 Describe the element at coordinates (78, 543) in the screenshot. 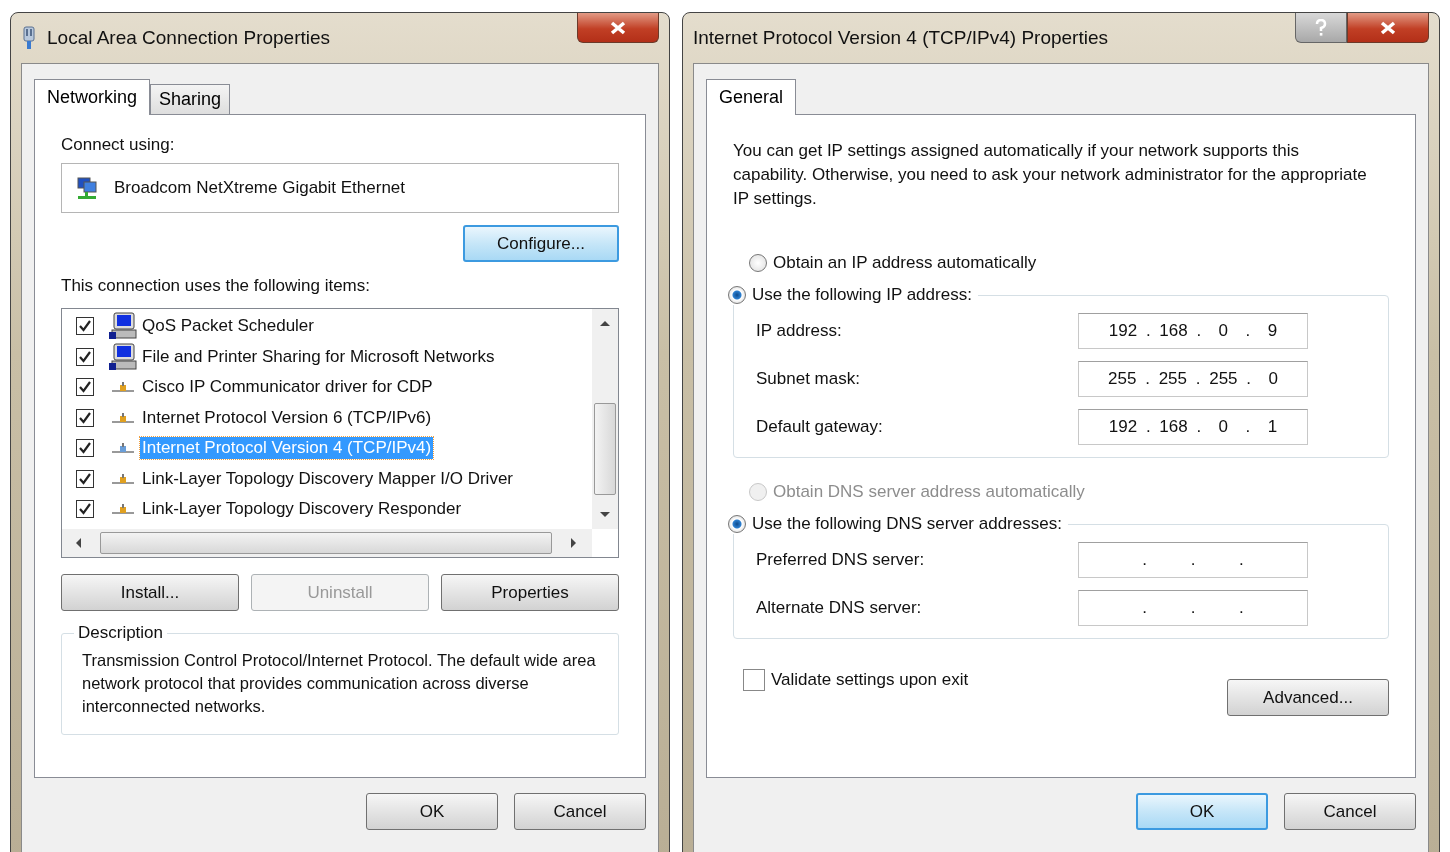

I see `left-arrow-icon` at that location.